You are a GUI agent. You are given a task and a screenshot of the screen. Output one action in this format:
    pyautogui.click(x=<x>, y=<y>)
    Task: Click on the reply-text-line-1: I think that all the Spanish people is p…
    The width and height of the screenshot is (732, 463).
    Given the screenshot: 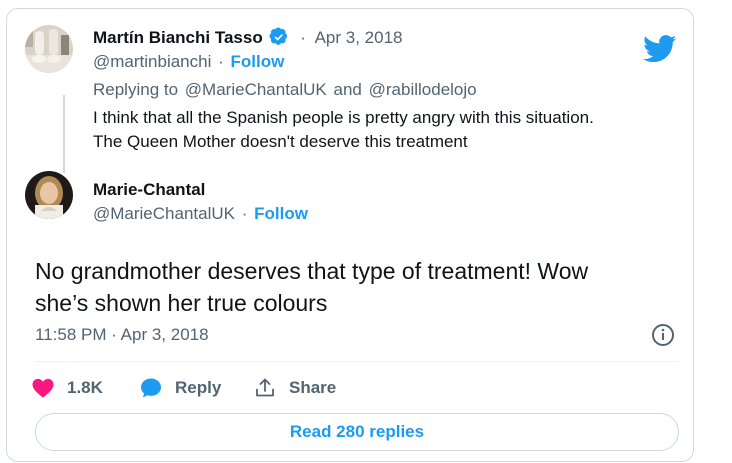 What is the action you would take?
    pyautogui.click(x=343, y=117)
    